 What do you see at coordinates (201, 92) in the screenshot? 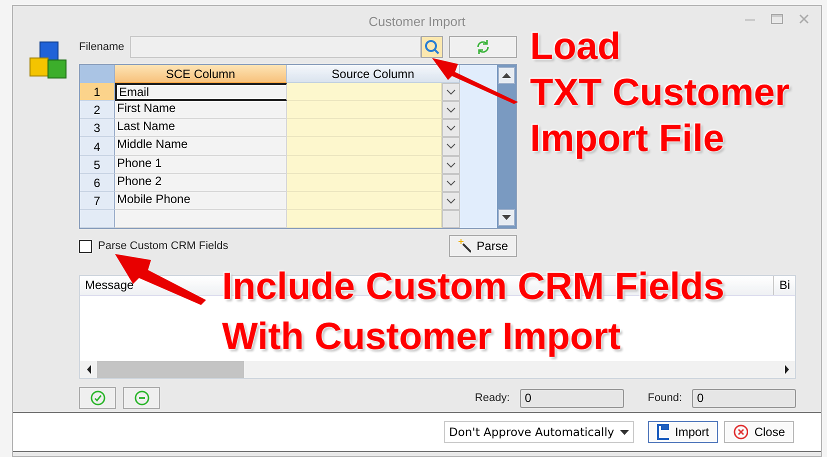
I see `table-cell: Email` at bounding box center [201, 92].